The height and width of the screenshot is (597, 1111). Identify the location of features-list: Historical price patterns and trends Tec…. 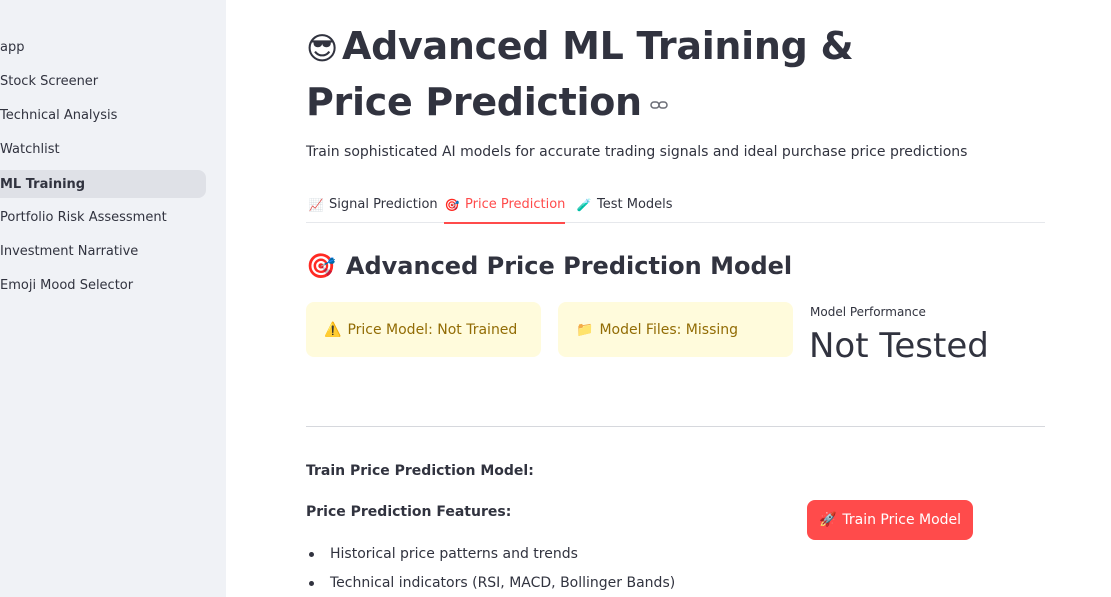
(490, 568).